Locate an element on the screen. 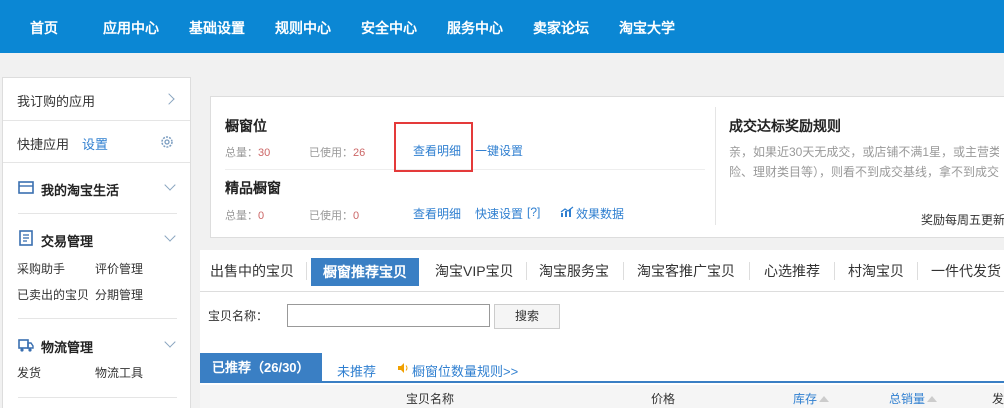 The image size is (1004, 408). column-header-total-sales: 总销量 is located at coordinates (913, 398).